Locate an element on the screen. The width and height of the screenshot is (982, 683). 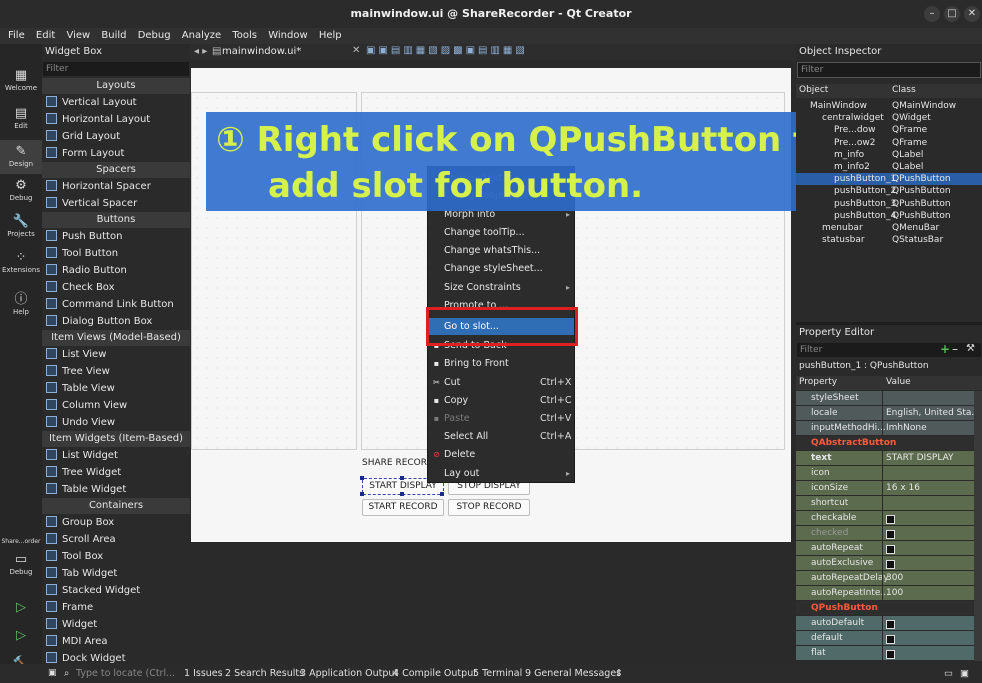
context-menu-item: Size Constraints ▸ is located at coordinates (501, 287).